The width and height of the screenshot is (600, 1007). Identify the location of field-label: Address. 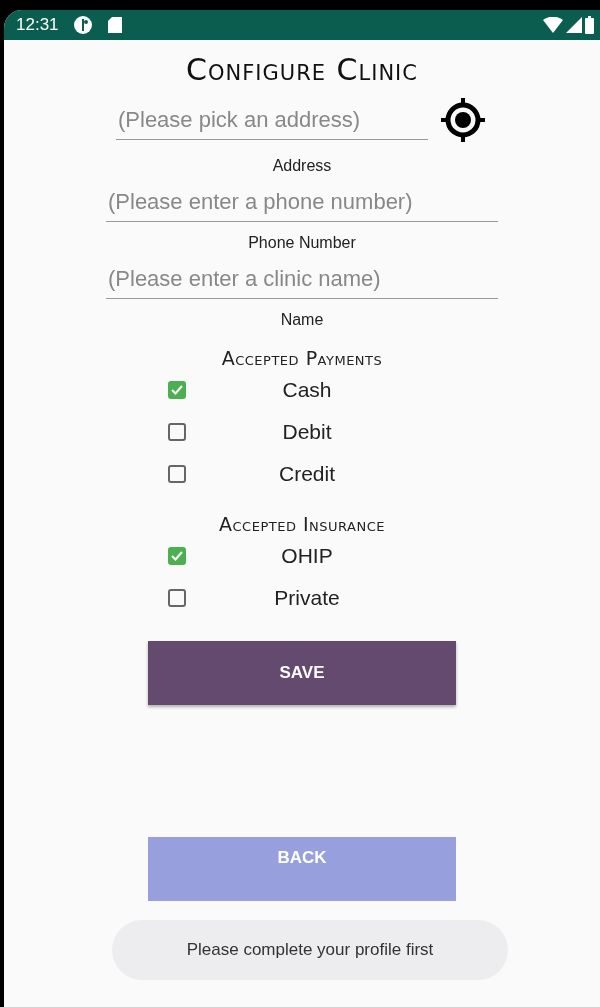
(302, 166).